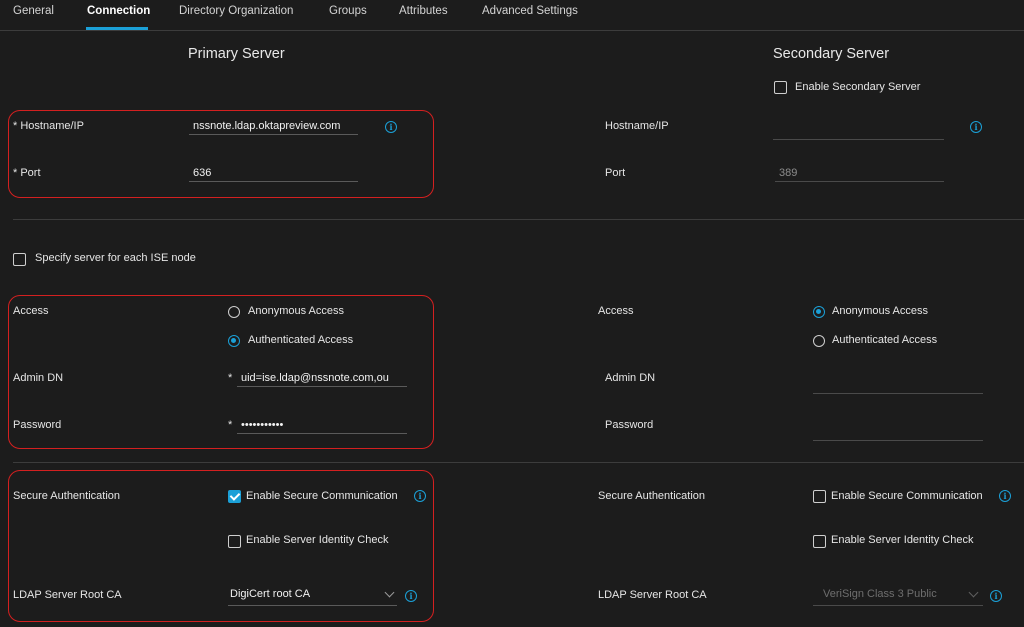 The height and width of the screenshot is (627, 1024). Describe the element at coordinates (234, 312) in the screenshot. I see `primary-anonymous-access-radio` at that location.